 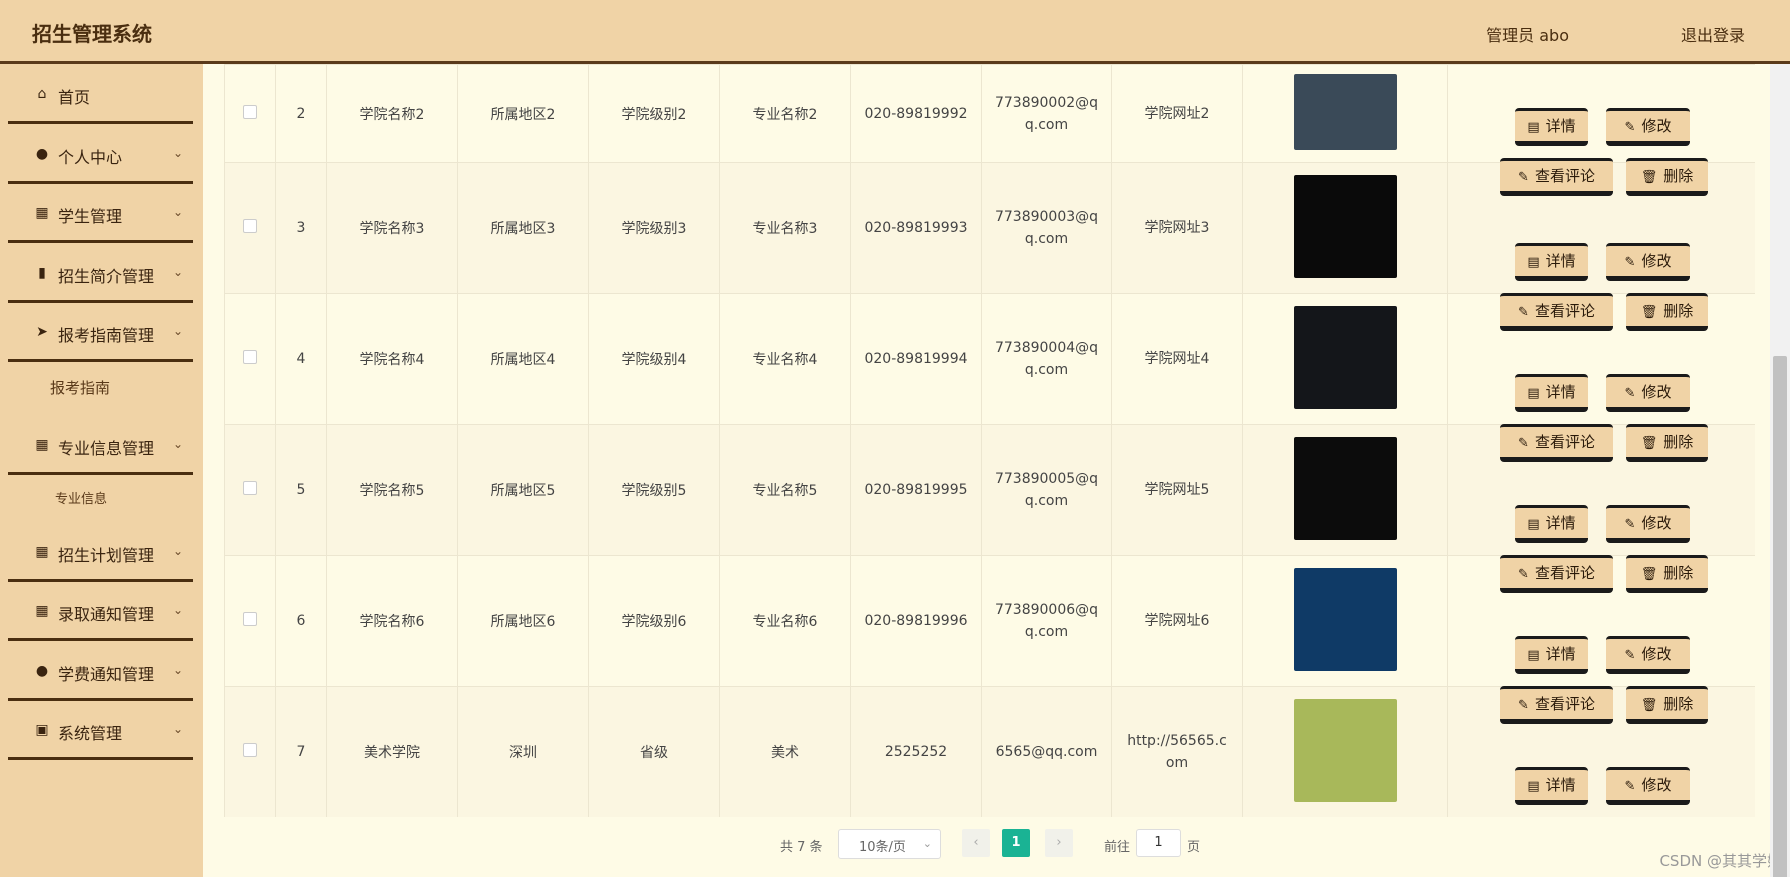 What do you see at coordinates (42, 332) in the screenshot?
I see `send-icon: ➤` at bounding box center [42, 332].